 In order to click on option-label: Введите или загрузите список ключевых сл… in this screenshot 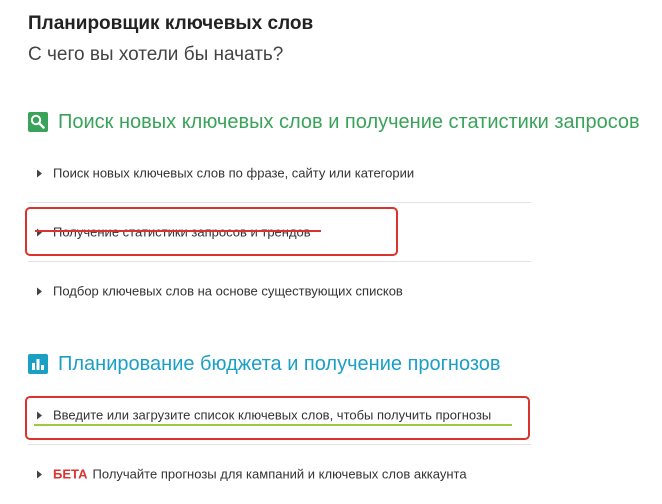, I will do `click(272, 415)`.